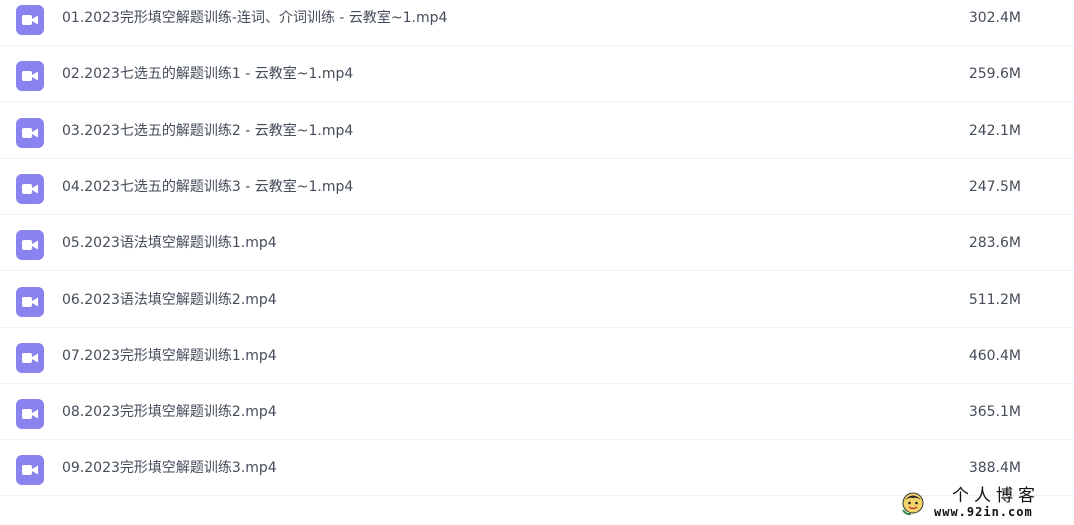 The width and height of the screenshot is (1074, 525). I want to click on file-row: 07.2023完形填空解题训练1.mp4 460.4M, so click(537, 356).